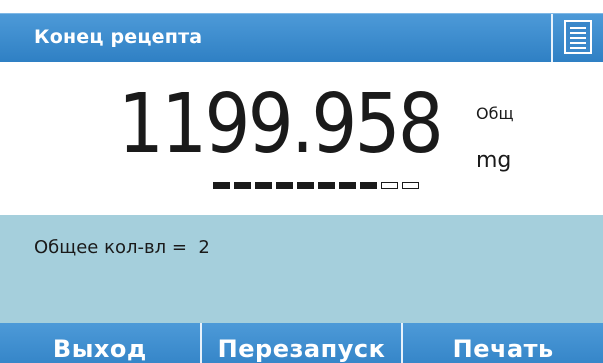 Image resolution: width=603 pixels, height=363 pixels. What do you see at coordinates (101, 343) in the screenshot?
I see `exit-button: Выход` at bounding box center [101, 343].